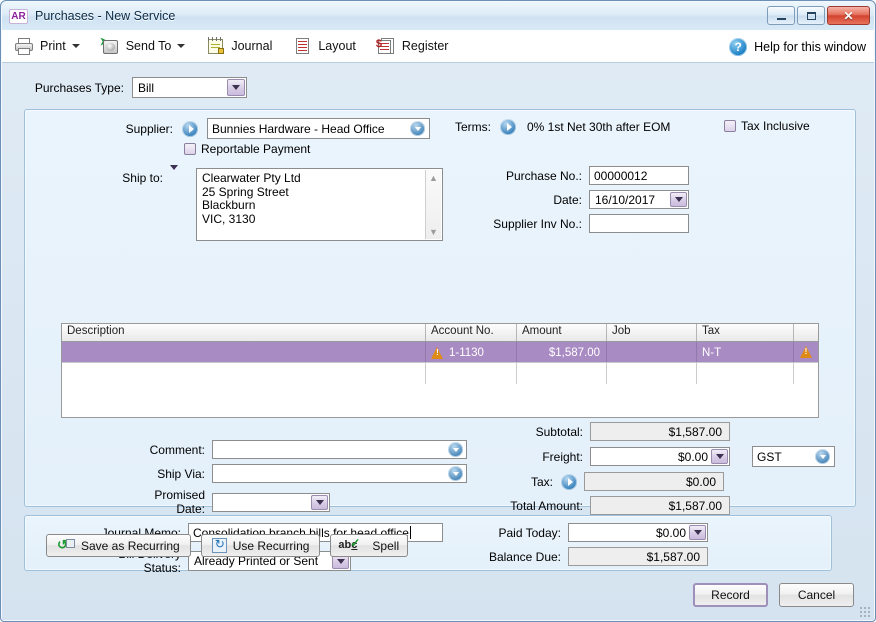  What do you see at coordinates (730, 595) in the screenshot?
I see `record-button: Record` at bounding box center [730, 595].